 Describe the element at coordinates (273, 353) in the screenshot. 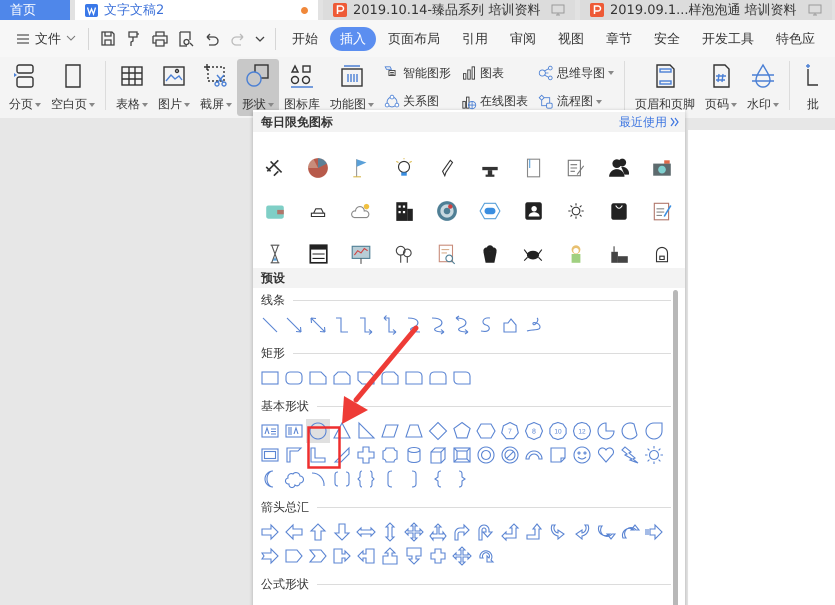

I see `category-title: 矩形` at that location.